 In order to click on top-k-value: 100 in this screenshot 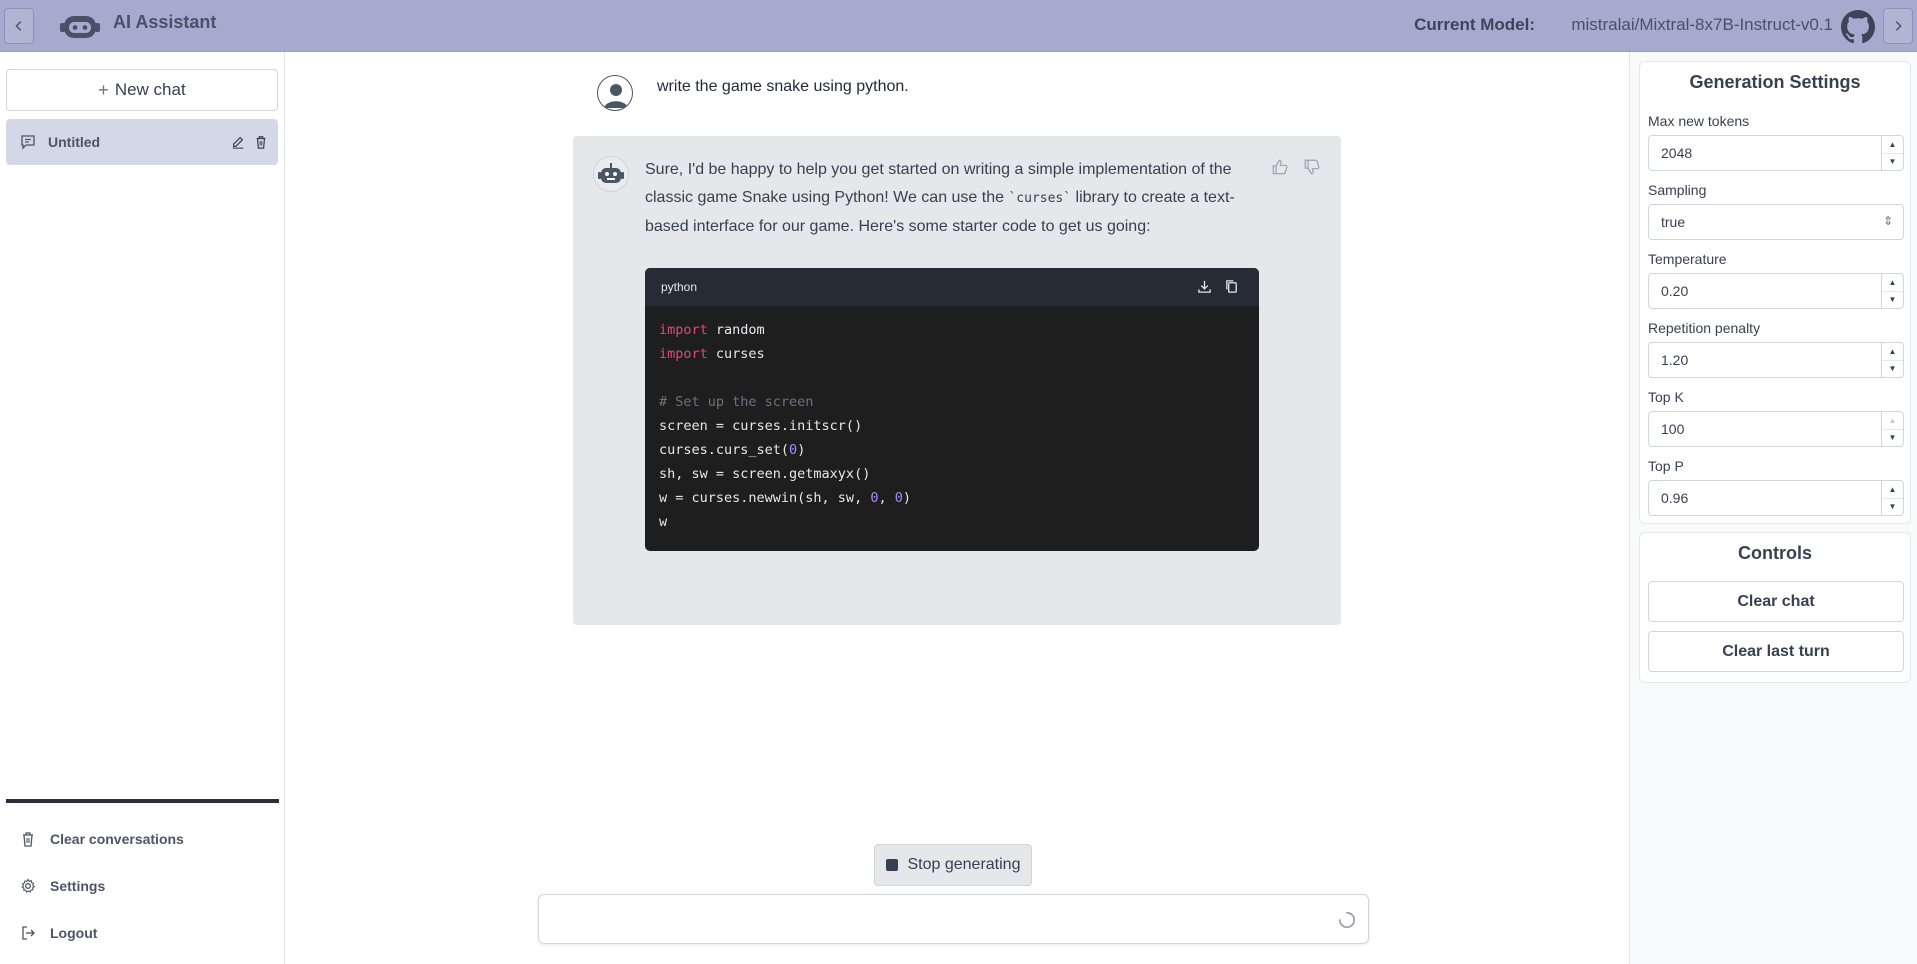, I will do `click(1673, 429)`.